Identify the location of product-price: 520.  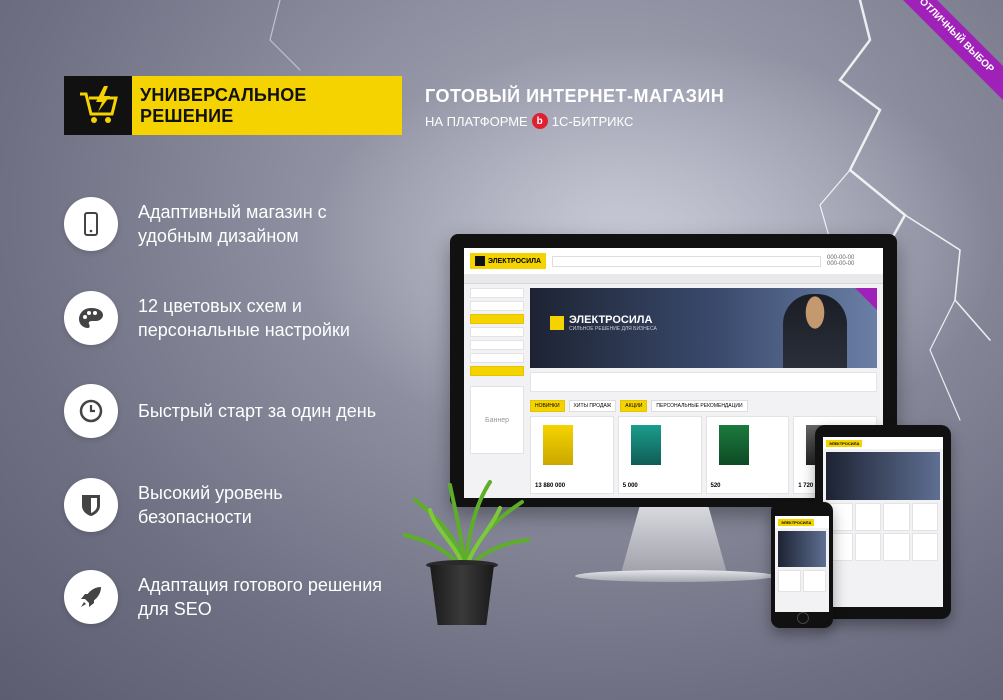
(715, 486).